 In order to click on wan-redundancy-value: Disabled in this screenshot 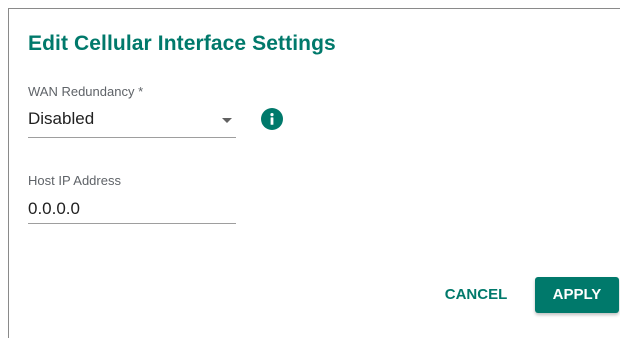, I will do `click(61, 118)`.